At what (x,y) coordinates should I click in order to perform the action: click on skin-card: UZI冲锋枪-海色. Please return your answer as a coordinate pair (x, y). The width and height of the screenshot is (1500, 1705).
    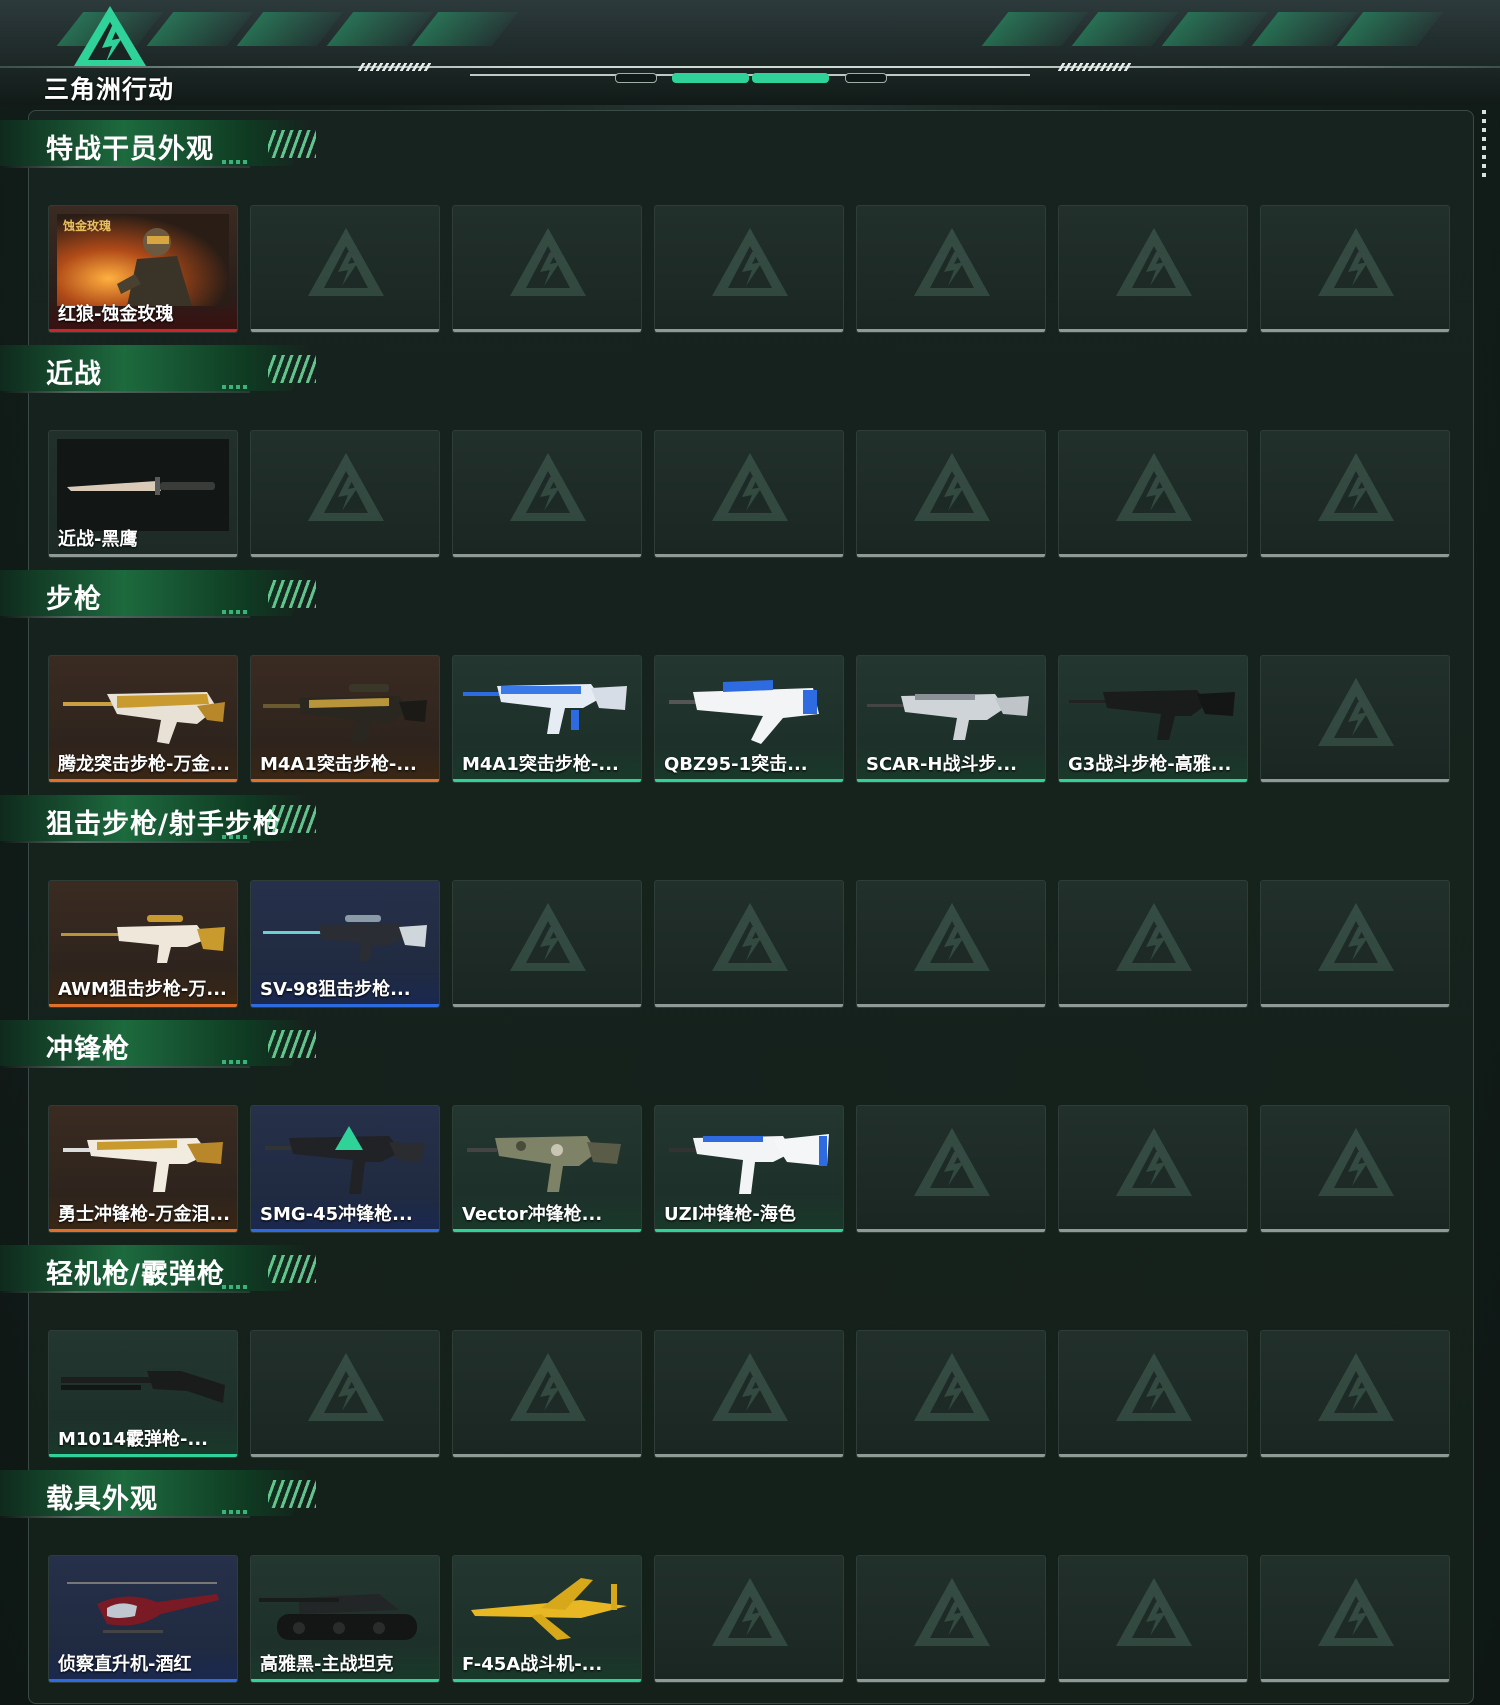
    Looking at the image, I should click on (749, 1169).